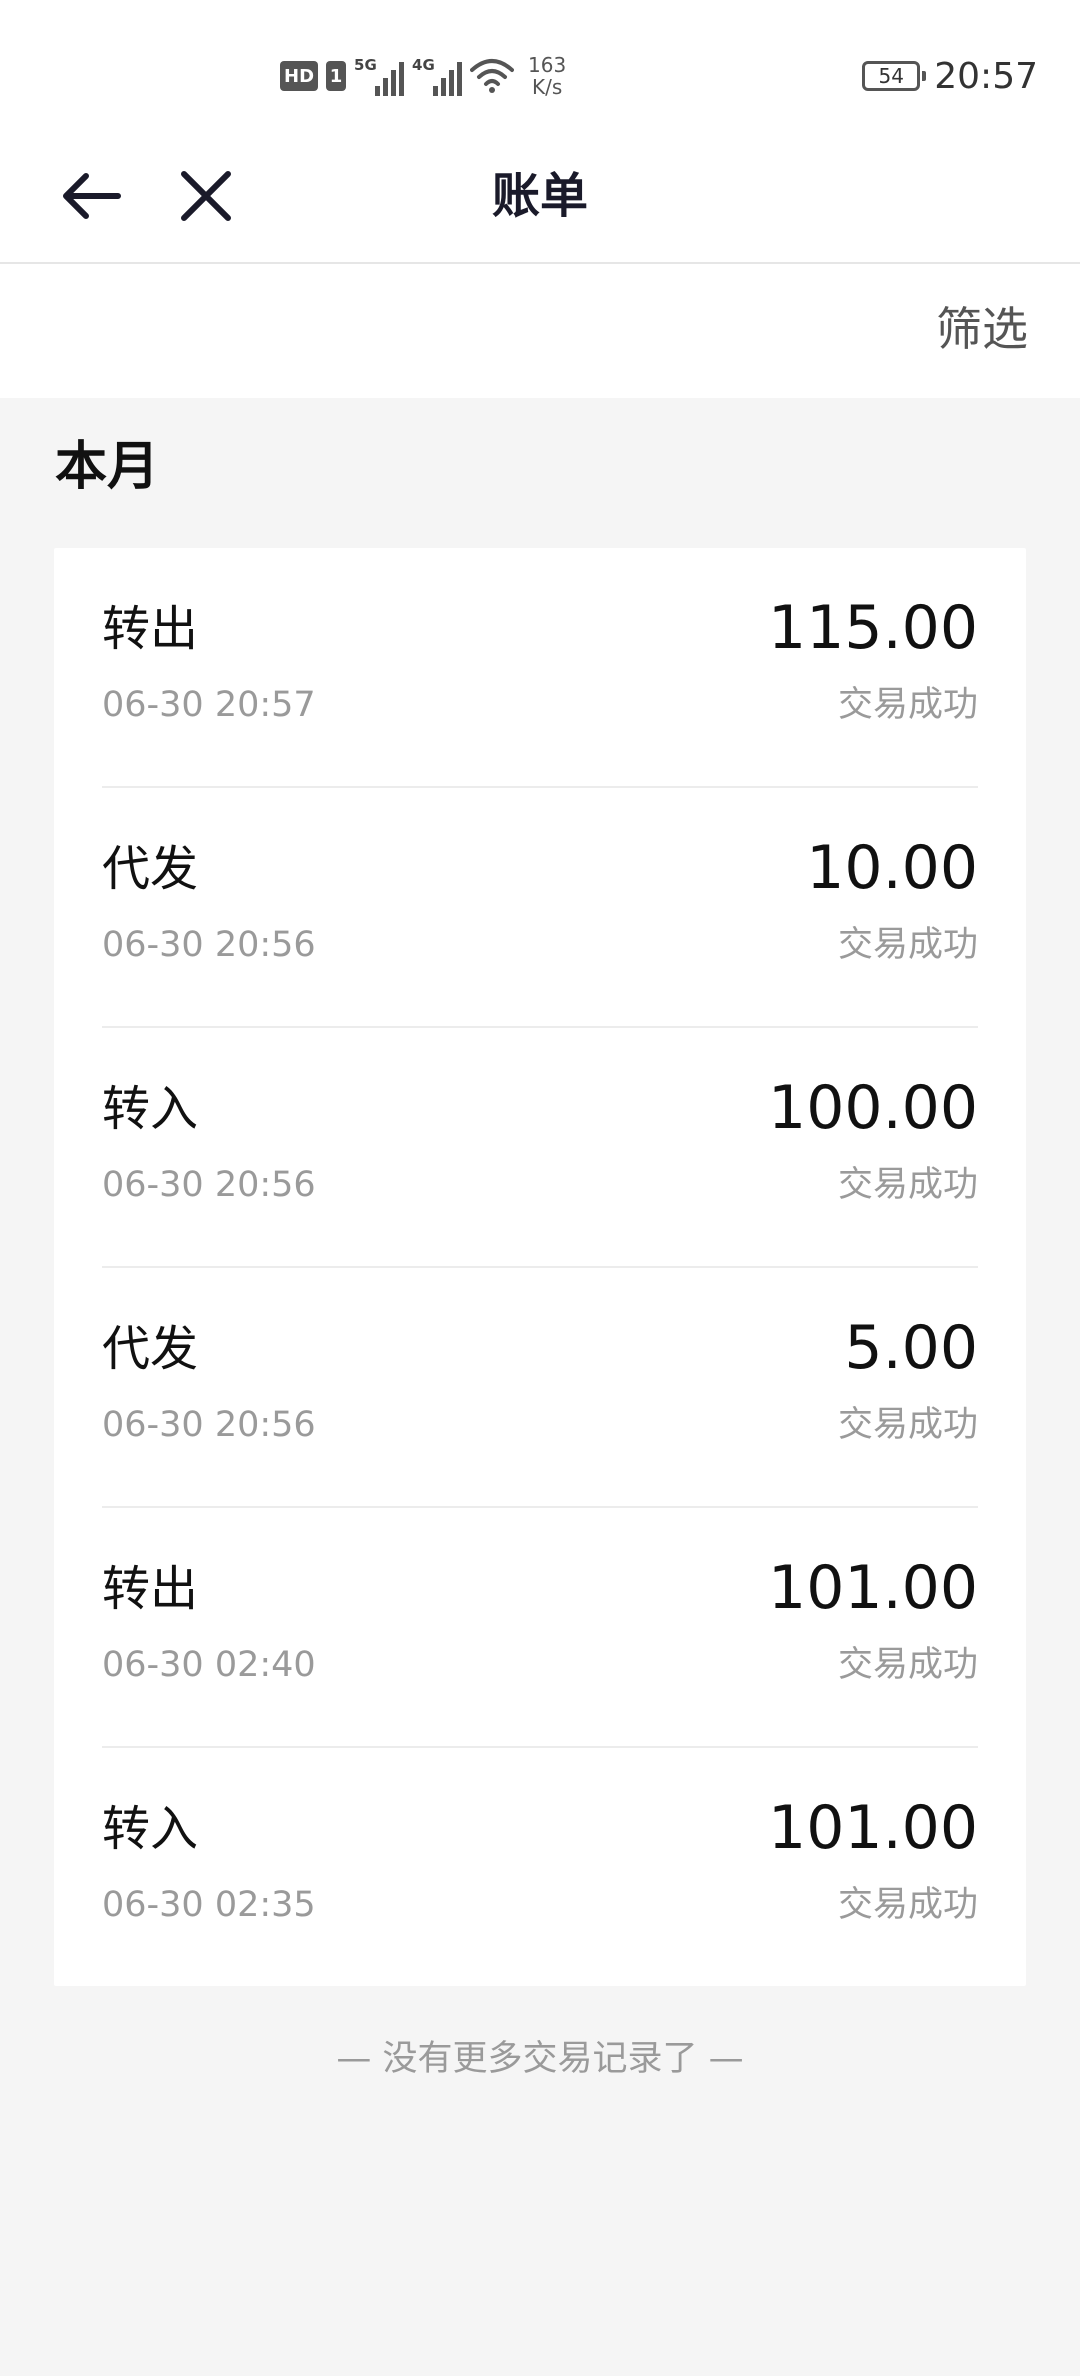 This screenshot has width=1080, height=2376. I want to click on transaction-row: 代发 06-30 20:56 5.00 交易成功, so click(540, 1388).